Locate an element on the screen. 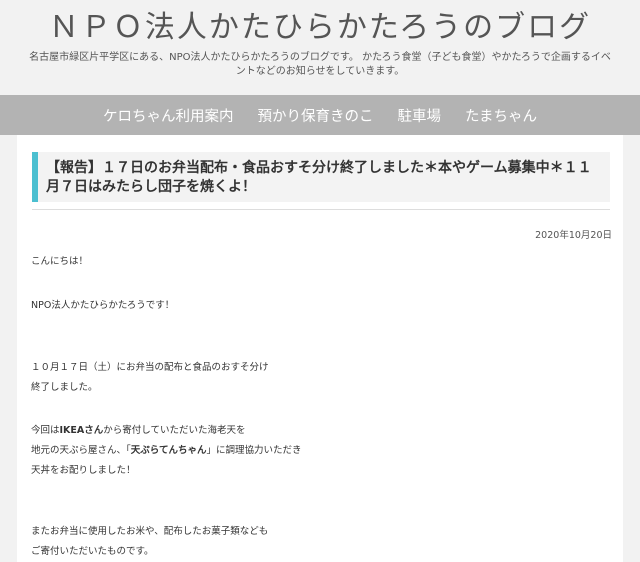  bold-text-tenpura: 天ぷらてんちゃん is located at coordinates (168, 450).